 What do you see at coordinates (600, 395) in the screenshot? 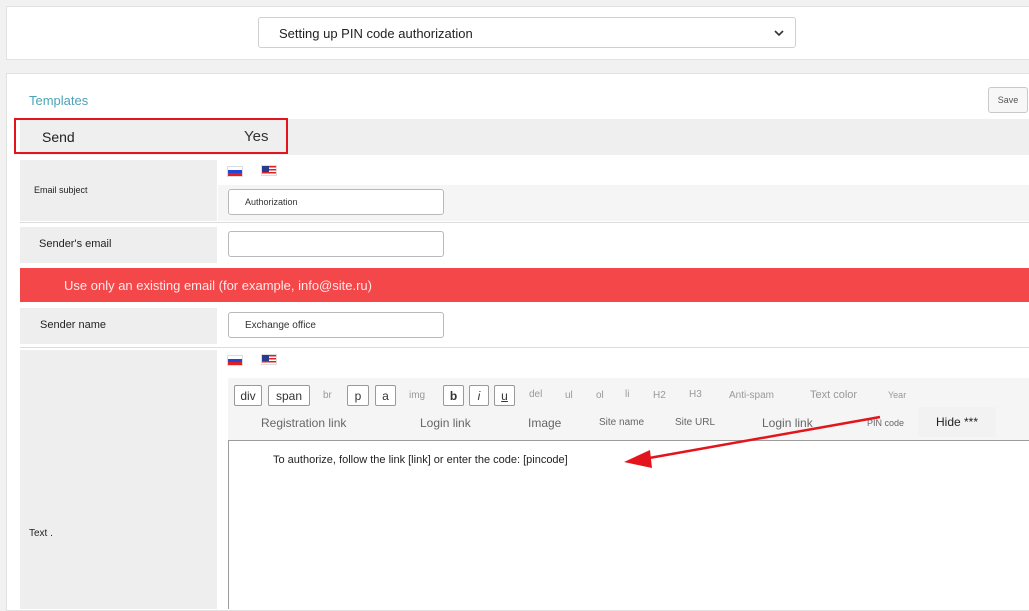
I see `tag-ol-button: ol` at bounding box center [600, 395].